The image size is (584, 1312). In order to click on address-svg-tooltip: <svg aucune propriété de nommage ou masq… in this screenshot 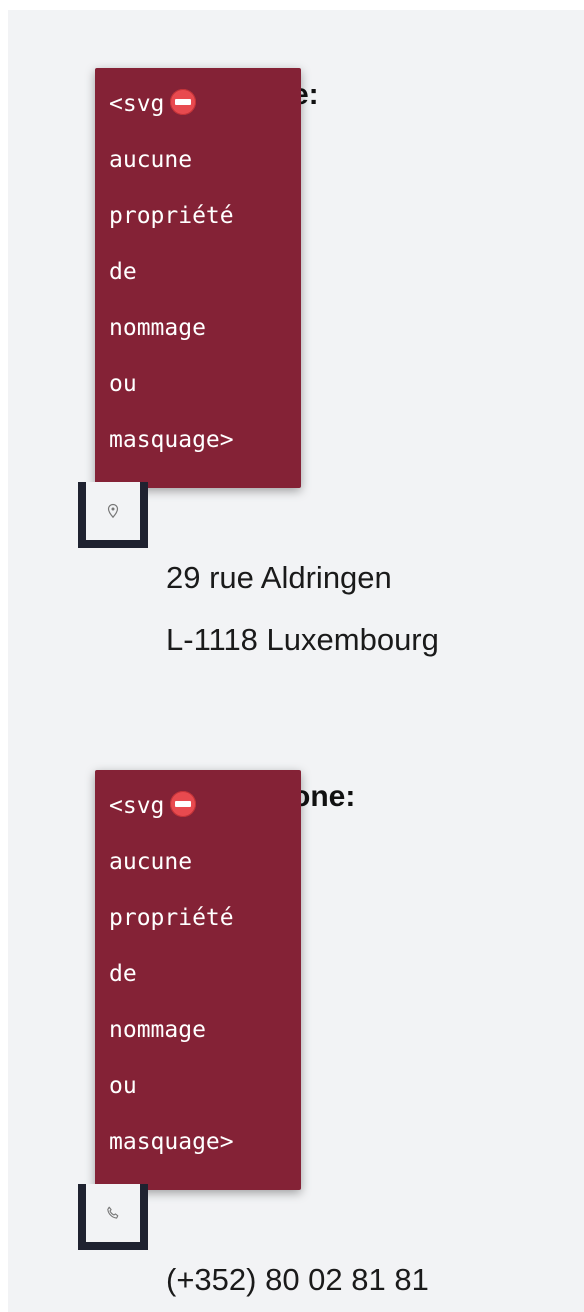, I will do `click(198, 278)`.